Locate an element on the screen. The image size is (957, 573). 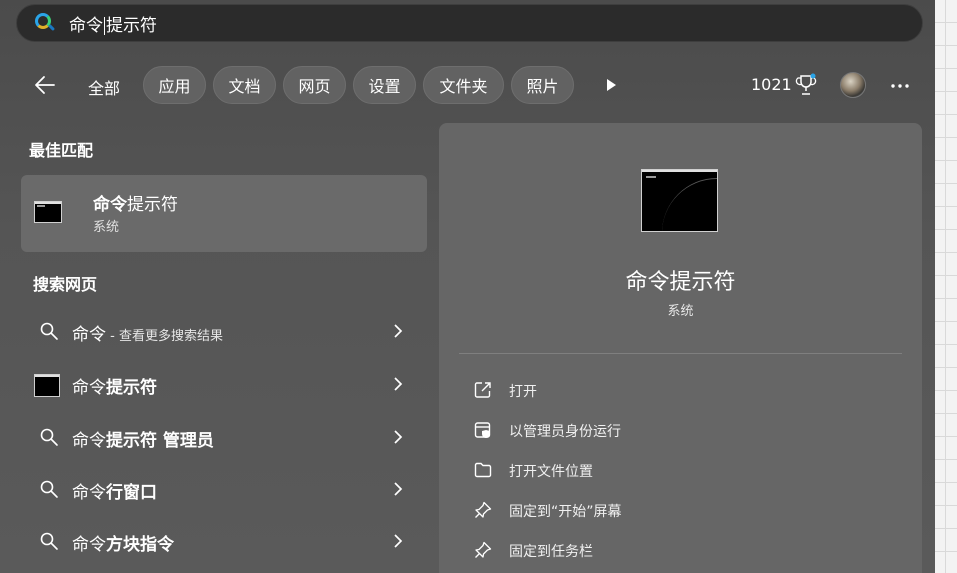
web-result-label: 命令 - 查看更多搜索结果 is located at coordinates (147, 335).